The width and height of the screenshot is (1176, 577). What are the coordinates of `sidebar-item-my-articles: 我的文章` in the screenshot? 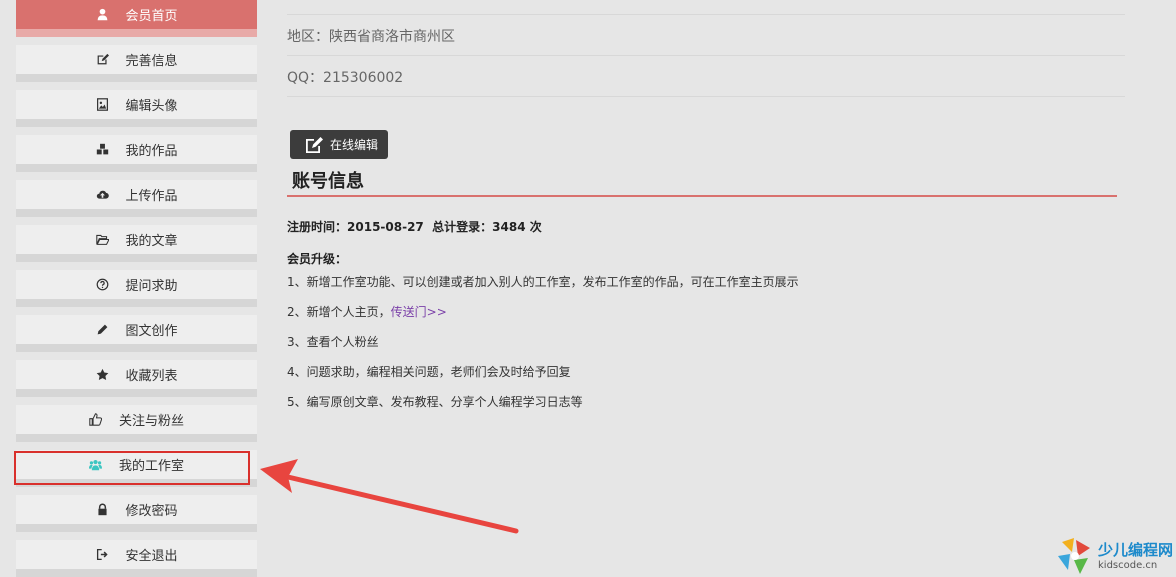 It's located at (136, 243).